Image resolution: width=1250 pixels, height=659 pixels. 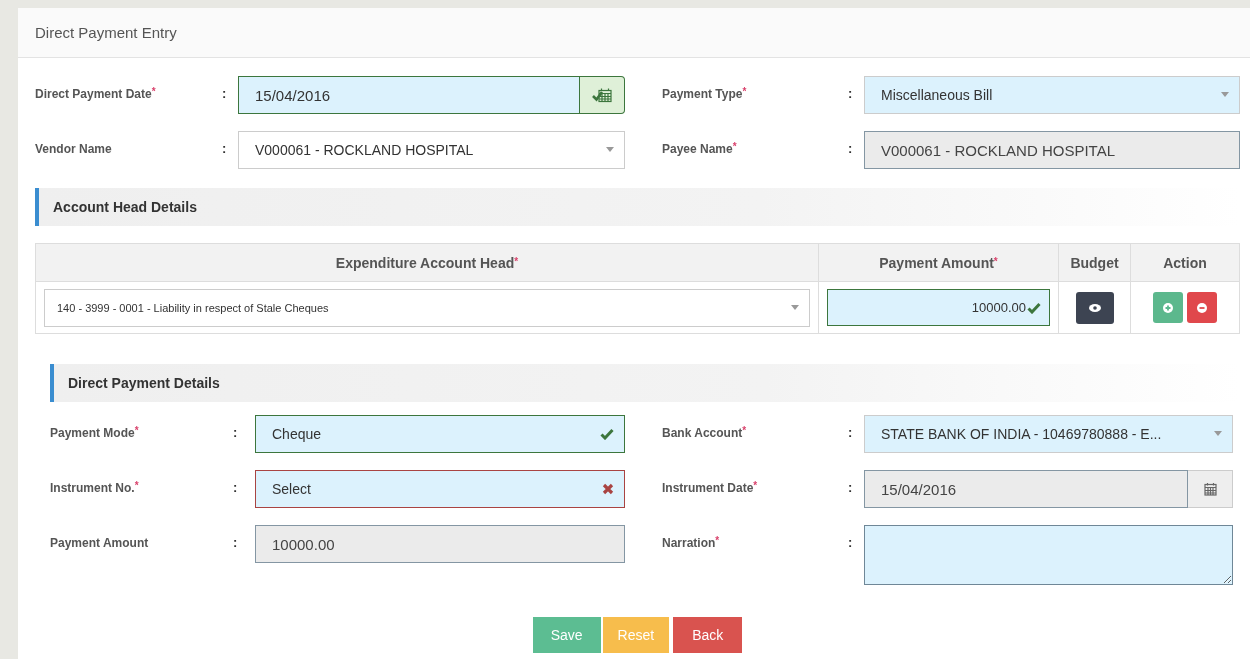 What do you see at coordinates (100, 542) in the screenshot?
I see `field-label: Payment Amount` at bounding box center [100, 542].